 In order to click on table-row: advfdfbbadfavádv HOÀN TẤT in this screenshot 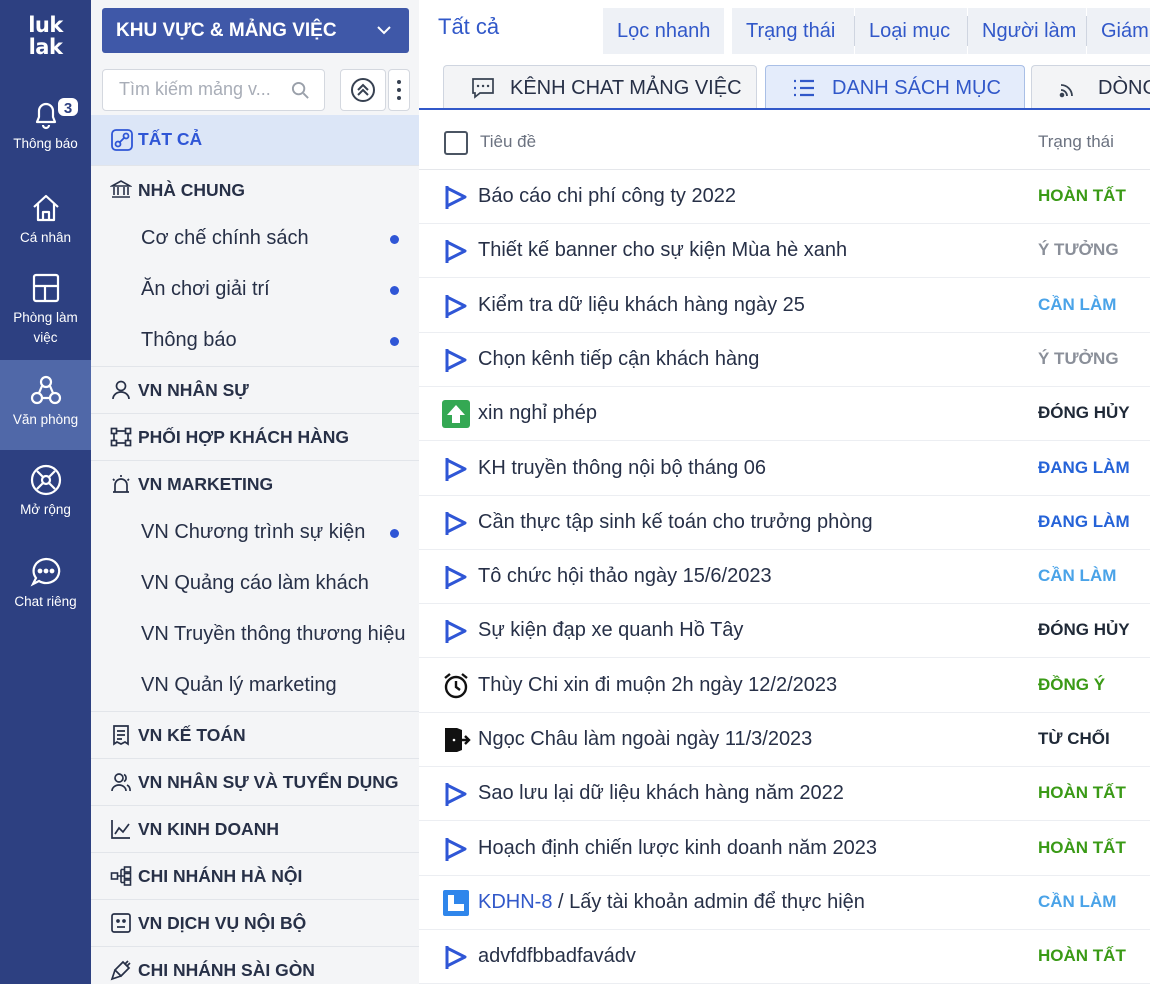, I will do `click(784, 957)`.